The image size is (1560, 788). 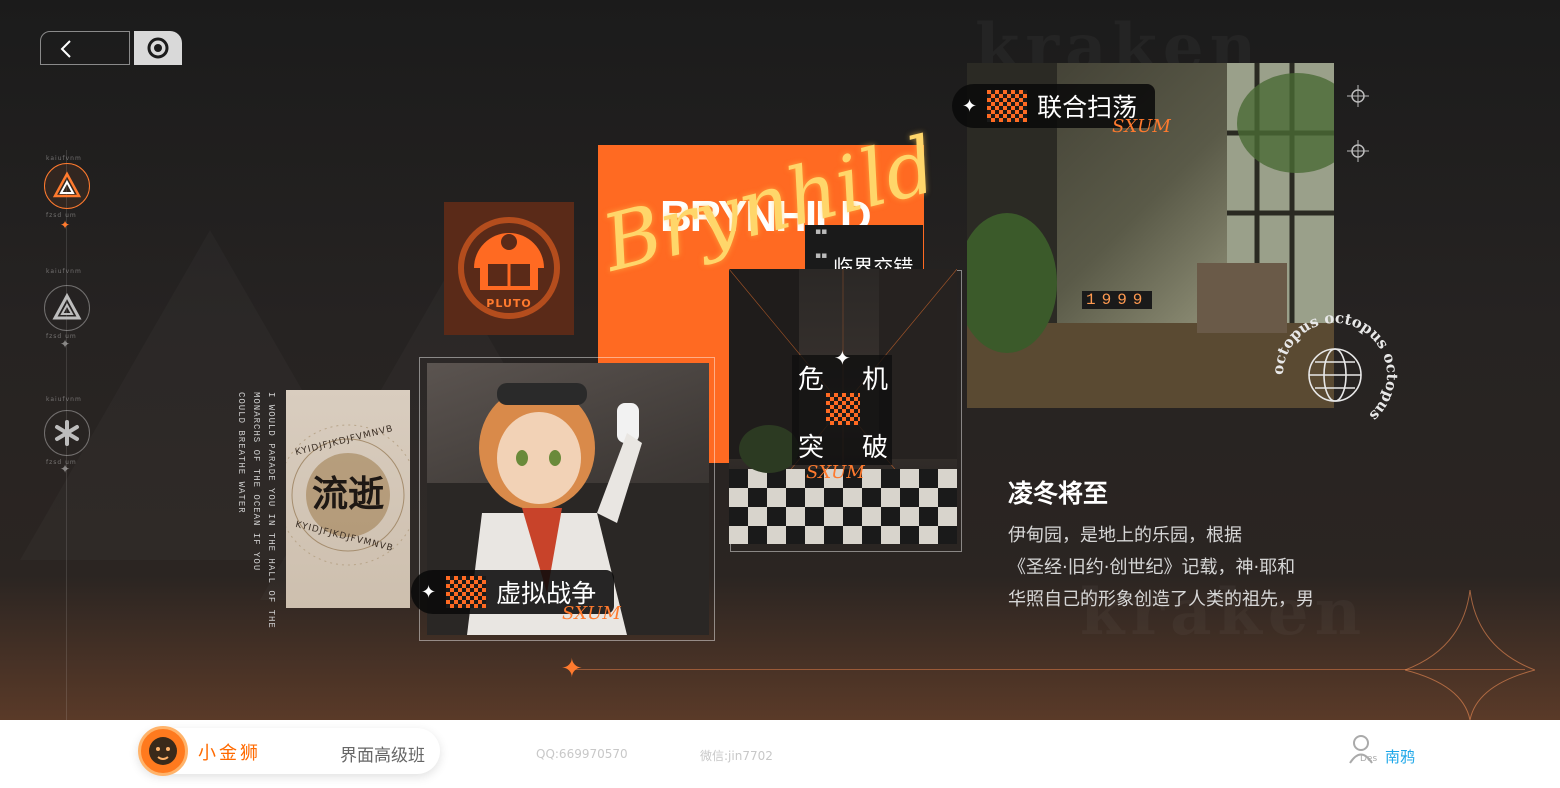 What do you see at coordinates (1050, 669) in the screenshot?
I see `divider-line` at bounding box center [1050, 669].